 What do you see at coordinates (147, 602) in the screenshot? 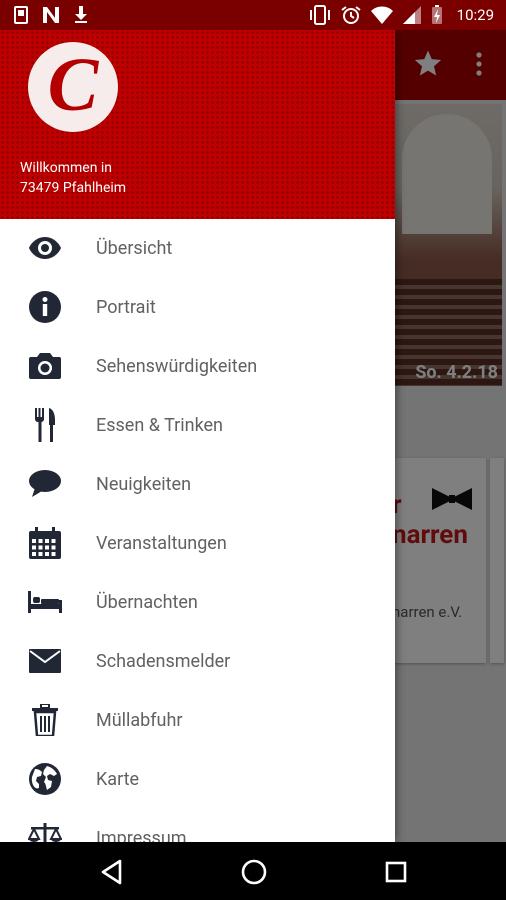
I see `menu-label-uebernachten: Übernachten` at bounding box center [147, 602].